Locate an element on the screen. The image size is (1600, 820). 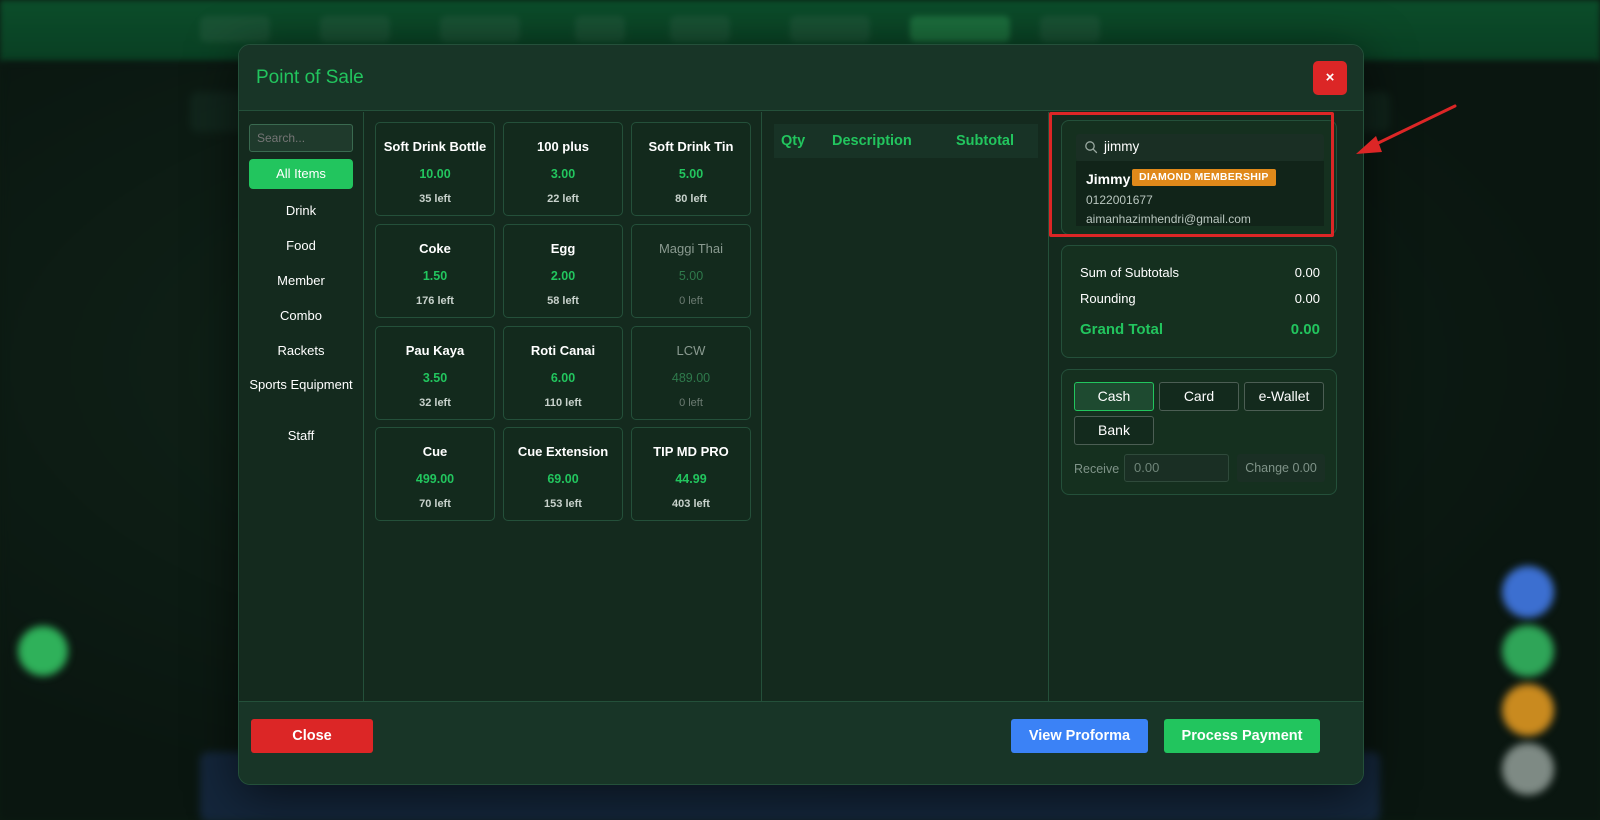
category-staff: Staff is located at coordinates (301, 435).